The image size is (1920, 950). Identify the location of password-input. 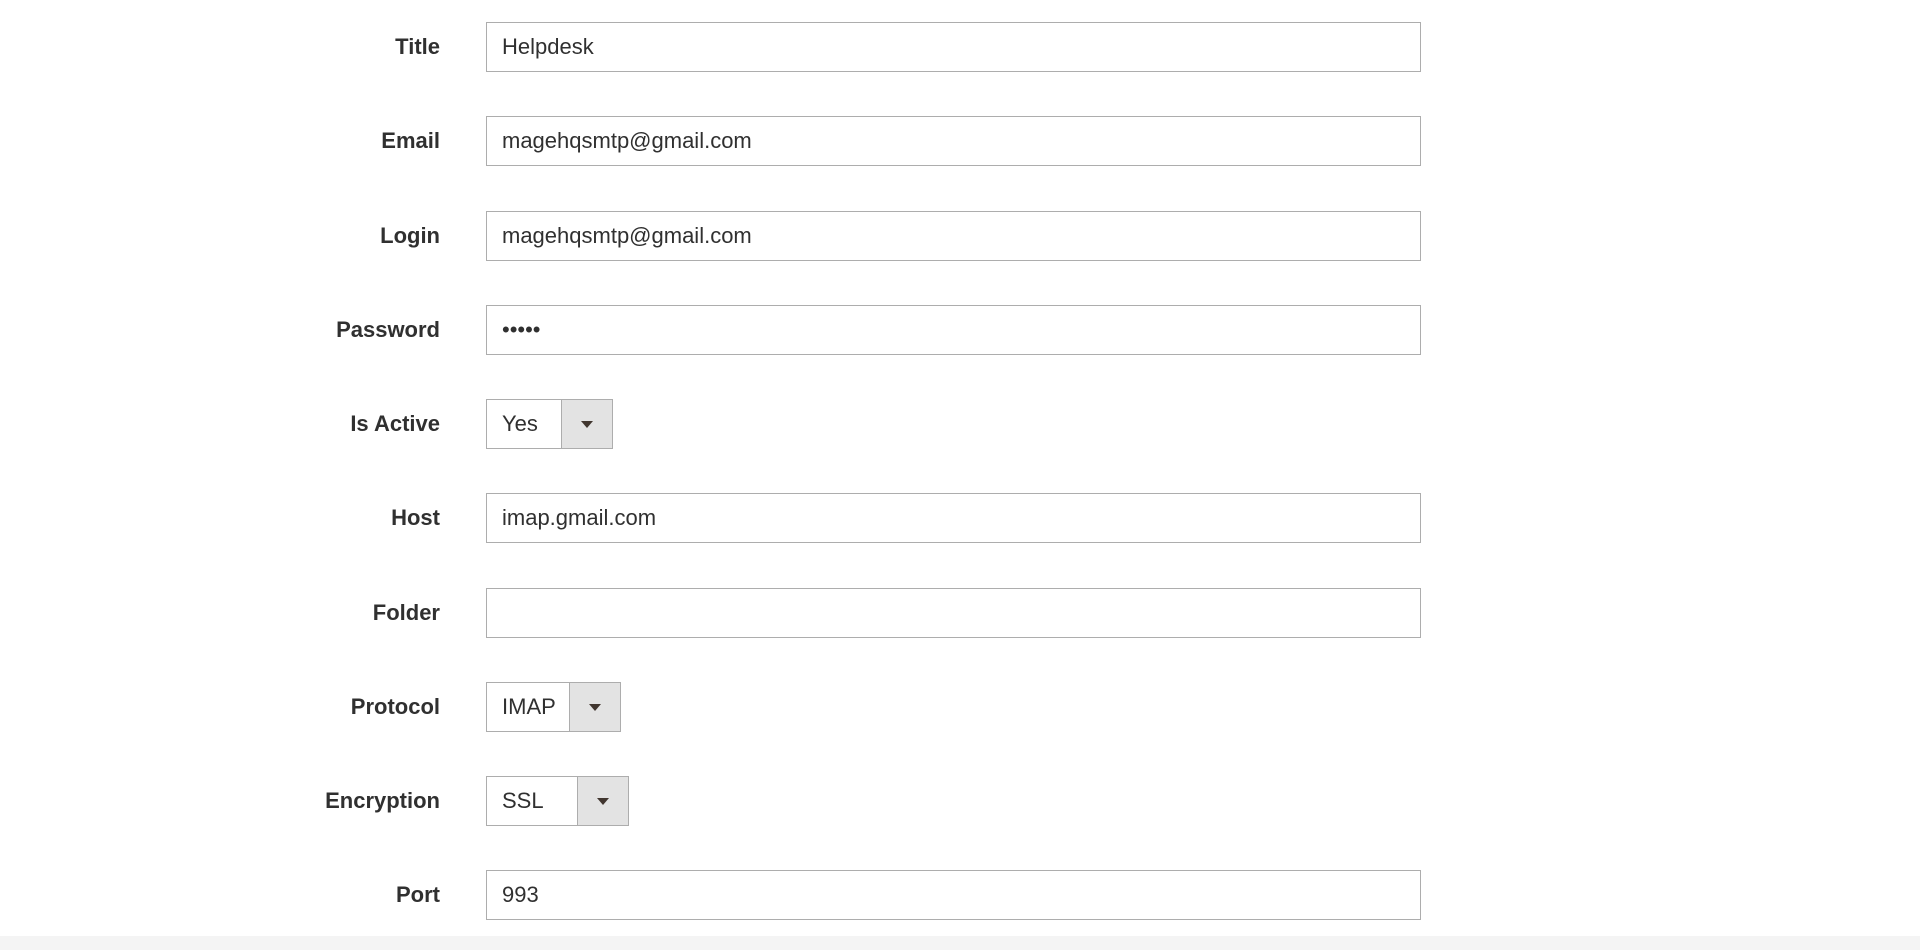
(953, 330).